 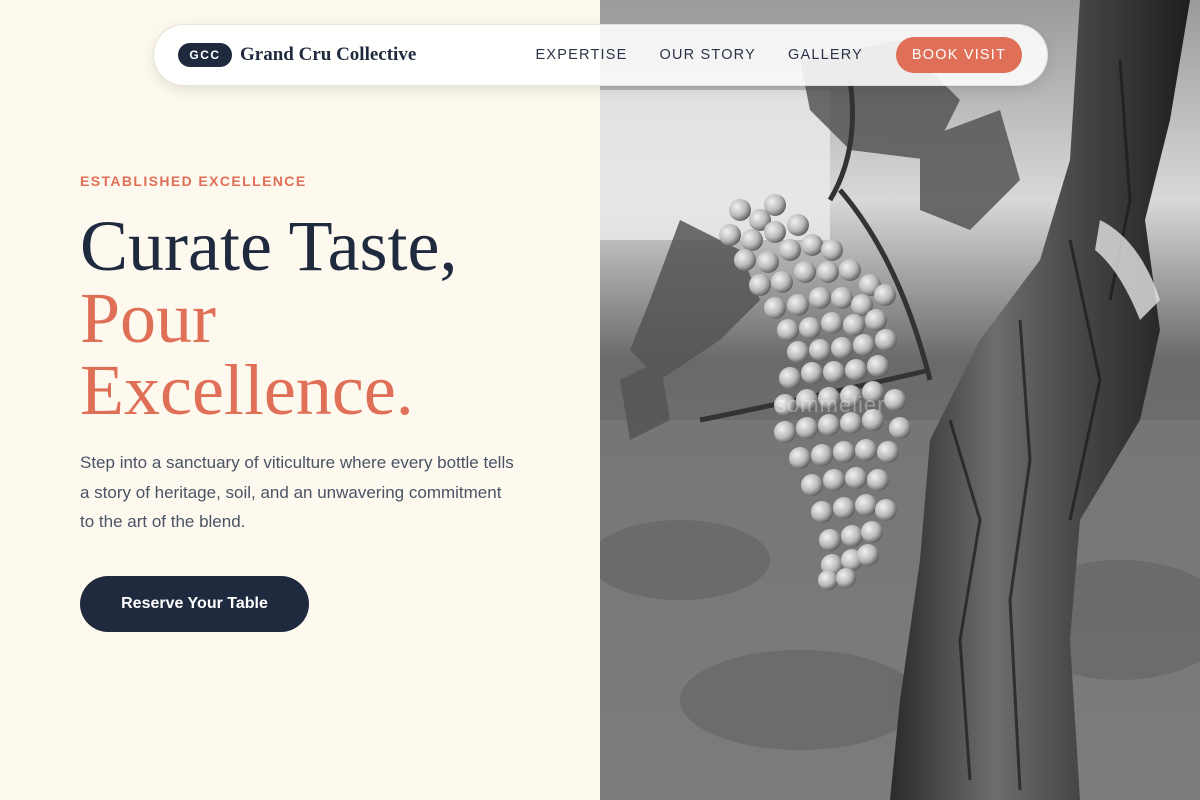 I want to click on watermark-text: sommelier, so click(x=830, y=404).